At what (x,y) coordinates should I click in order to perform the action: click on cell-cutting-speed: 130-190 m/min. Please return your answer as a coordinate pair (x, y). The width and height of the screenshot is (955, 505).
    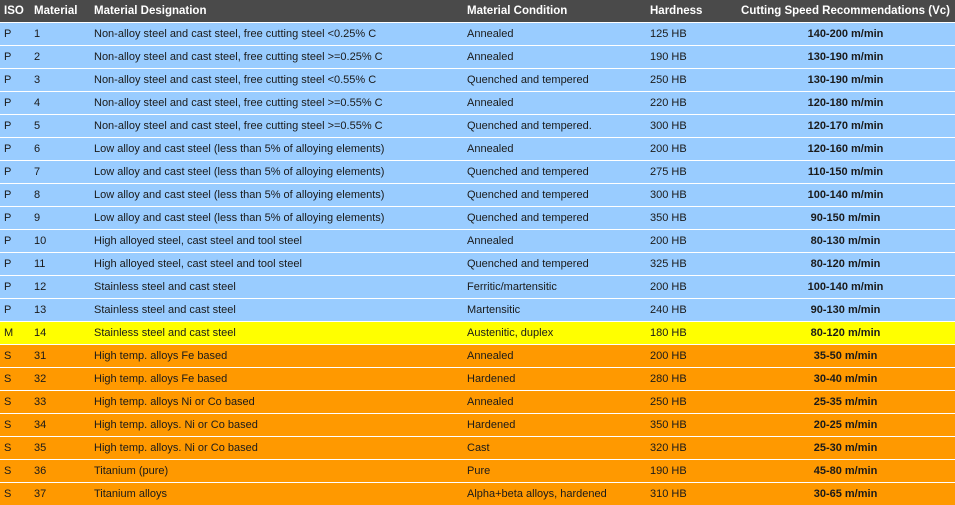
    Looking at the image, I should click on (845, 57).